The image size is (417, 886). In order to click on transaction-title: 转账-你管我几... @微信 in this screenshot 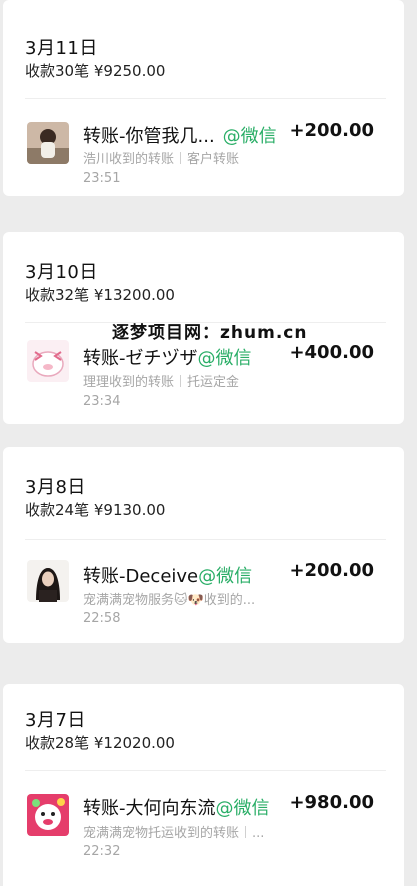, I will do `click(180, 135)`.